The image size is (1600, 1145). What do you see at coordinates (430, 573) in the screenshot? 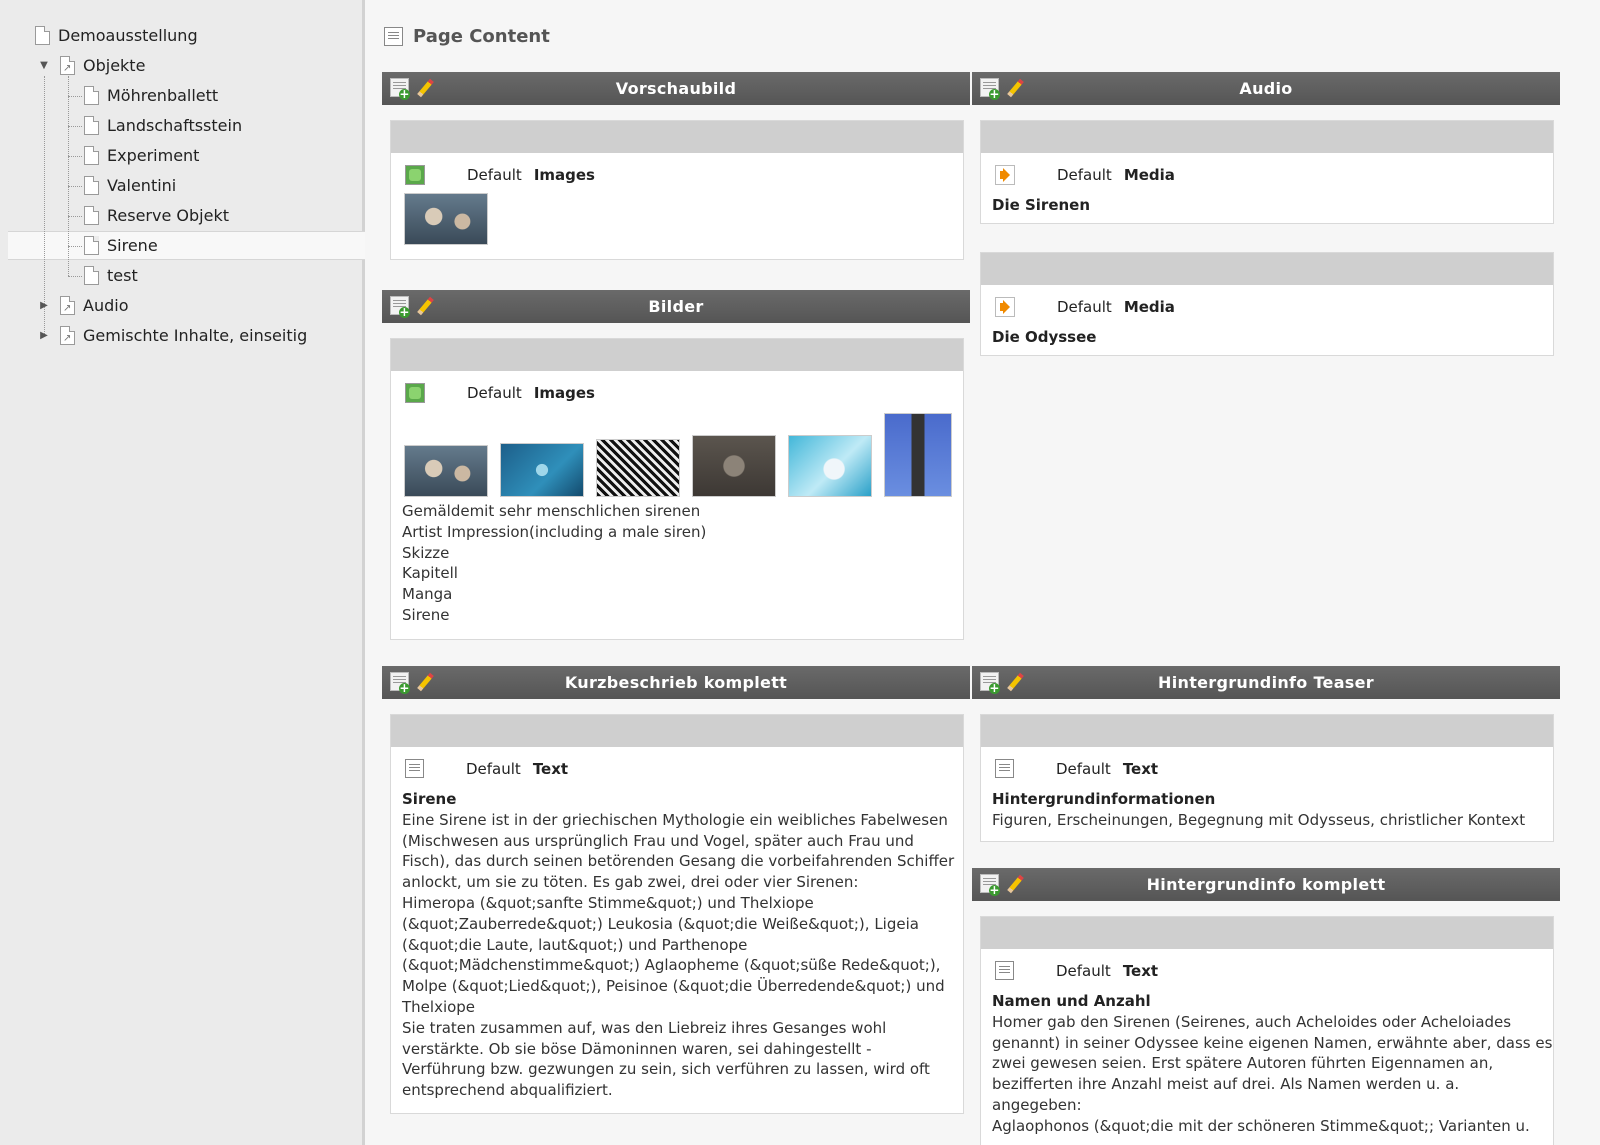
I see `image-caption: Kapitell` at bounding box center [430, 573].